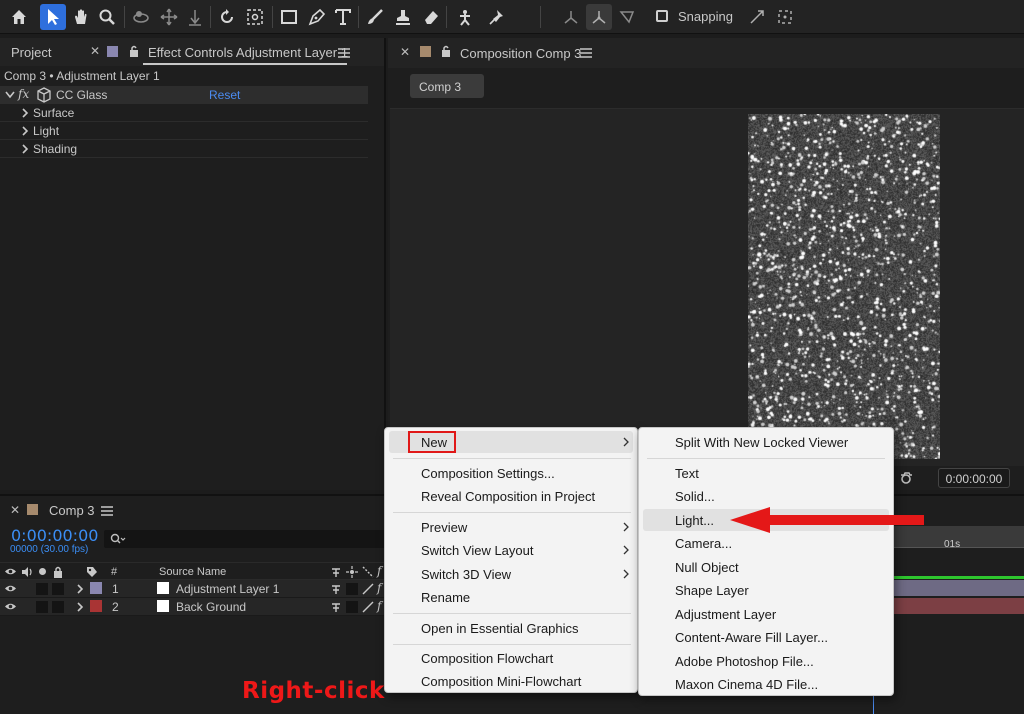 The width and height of the screenshot is (1024, 714). Describe the element at coordinates (627, 17) in the screenshot. I see `axis-view-icon` at that location.